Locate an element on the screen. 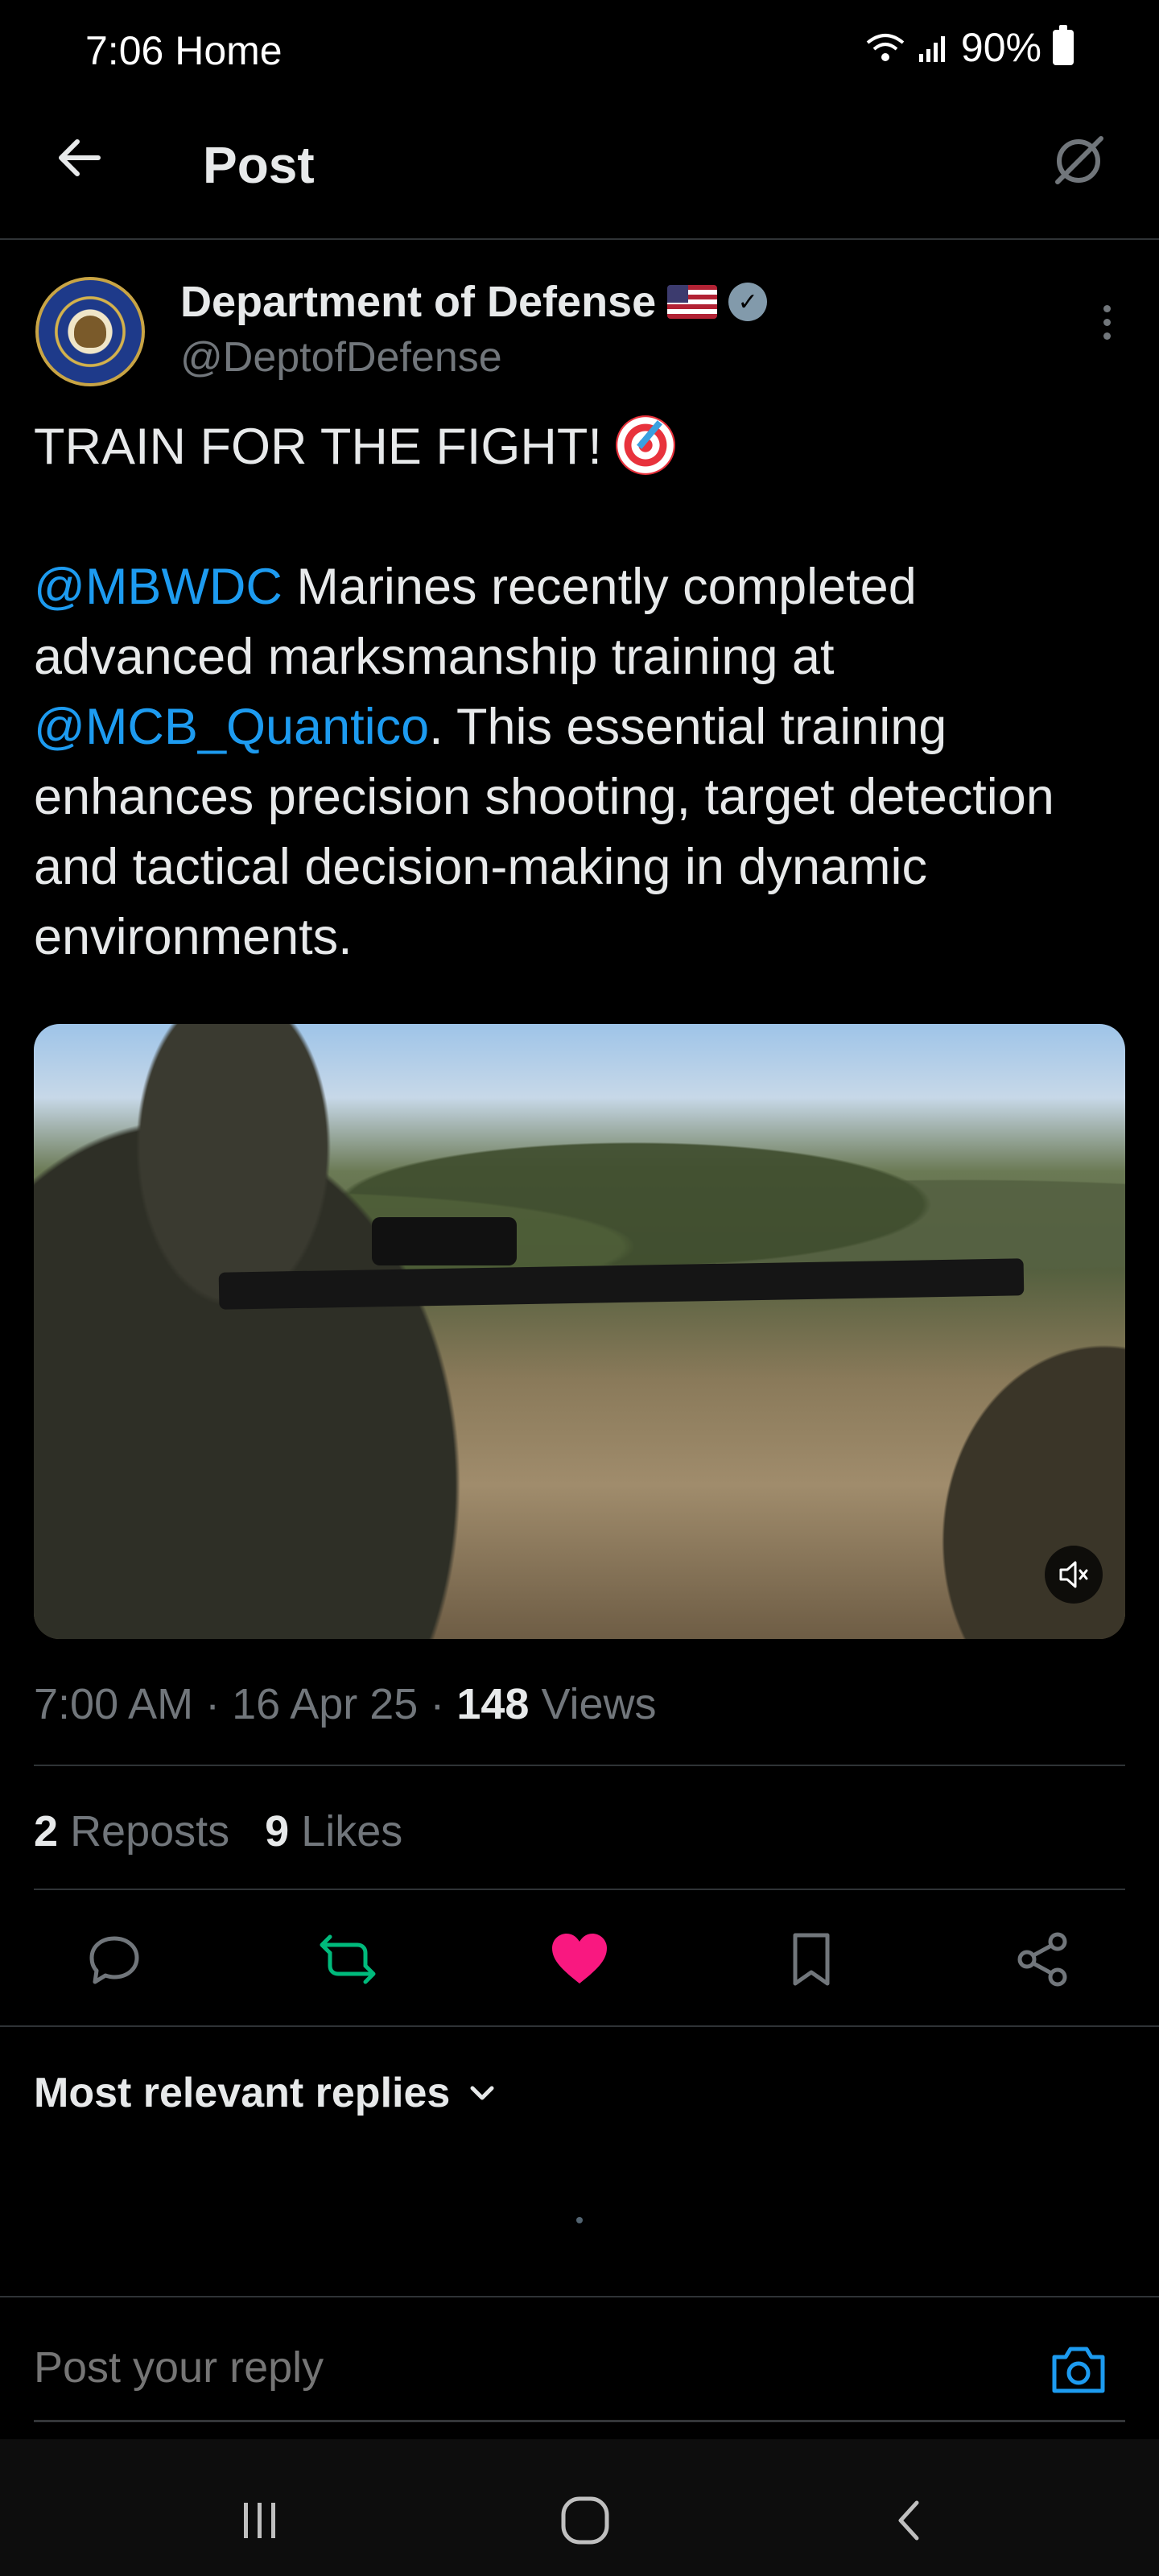 The image size is (1159, 2576). replies-divider is located at coordinates (579, 2296).